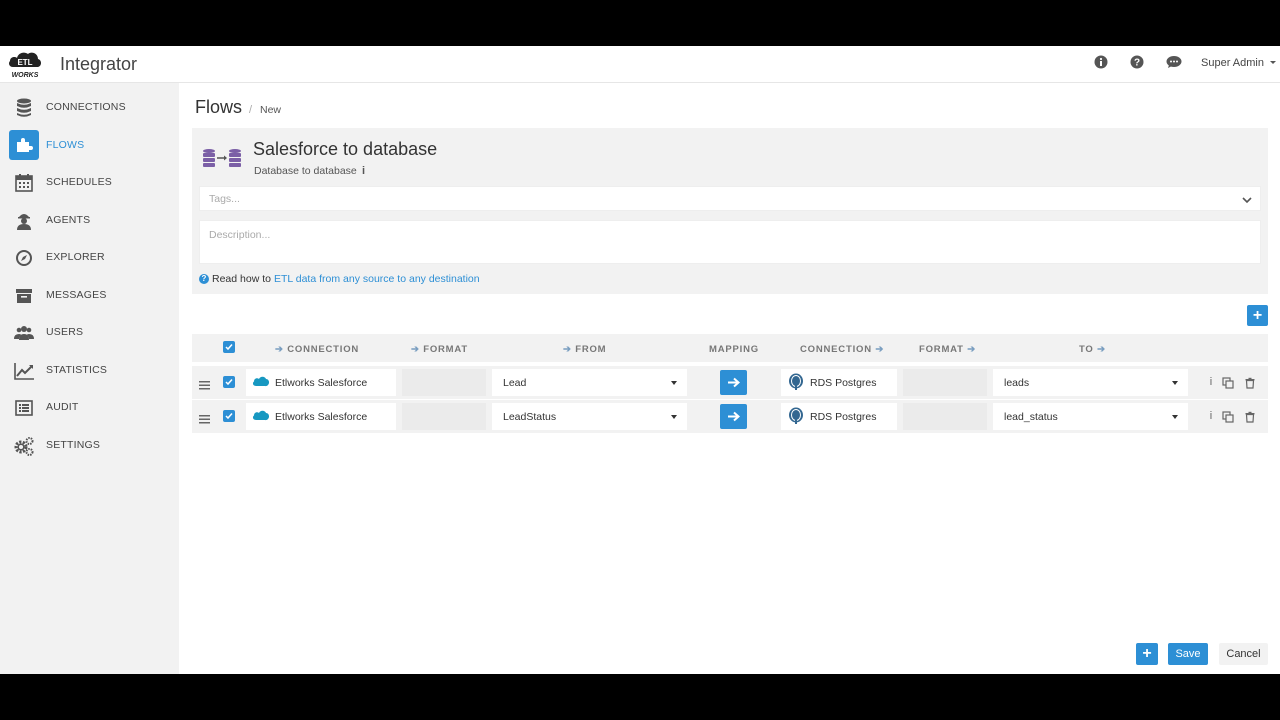 The height and width of the screenshot is (720, 1280). Describe the element at coordinates (1090, 416) in the screenshot. I see `to-select: lead_status` at that location.